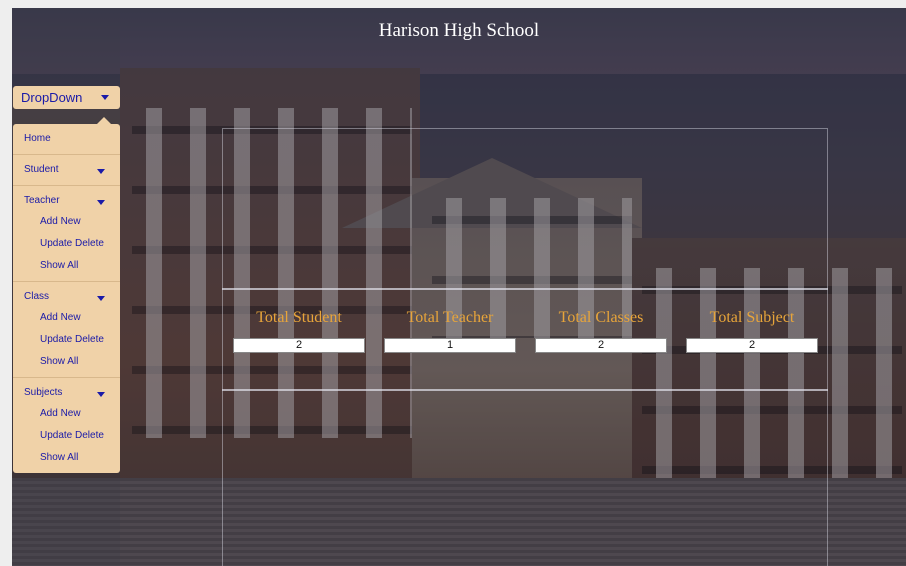  I want to click on menu-item-home: Home, so click(66, 140).